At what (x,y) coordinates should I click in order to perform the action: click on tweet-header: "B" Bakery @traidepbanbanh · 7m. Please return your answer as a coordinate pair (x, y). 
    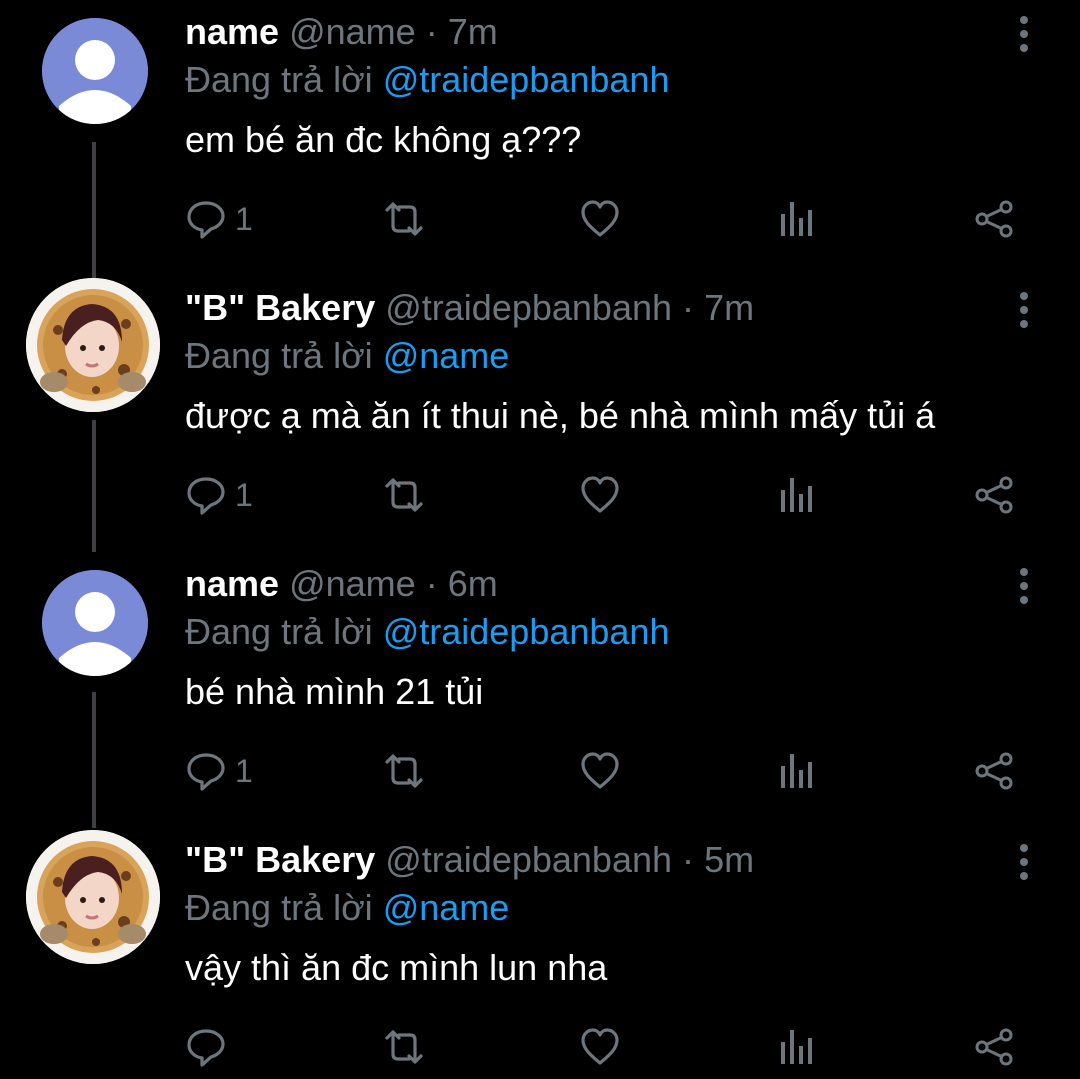
    Looking at the image, I should click on (469, 308).